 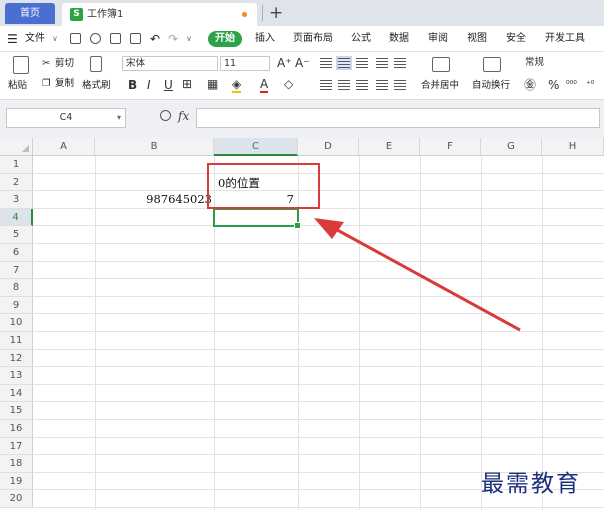 What do you see at coordinates (565, 39) in the screenshot?
I see `menu-developer: 开发工具` at bounding box center [565, 39].